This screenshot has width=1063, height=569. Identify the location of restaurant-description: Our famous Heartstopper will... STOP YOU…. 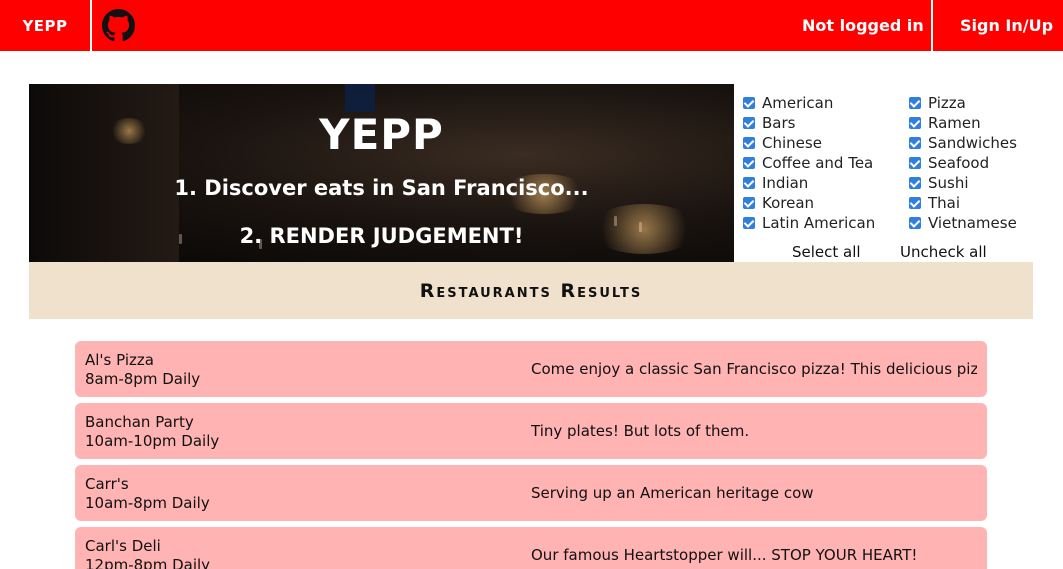
(724, 555).